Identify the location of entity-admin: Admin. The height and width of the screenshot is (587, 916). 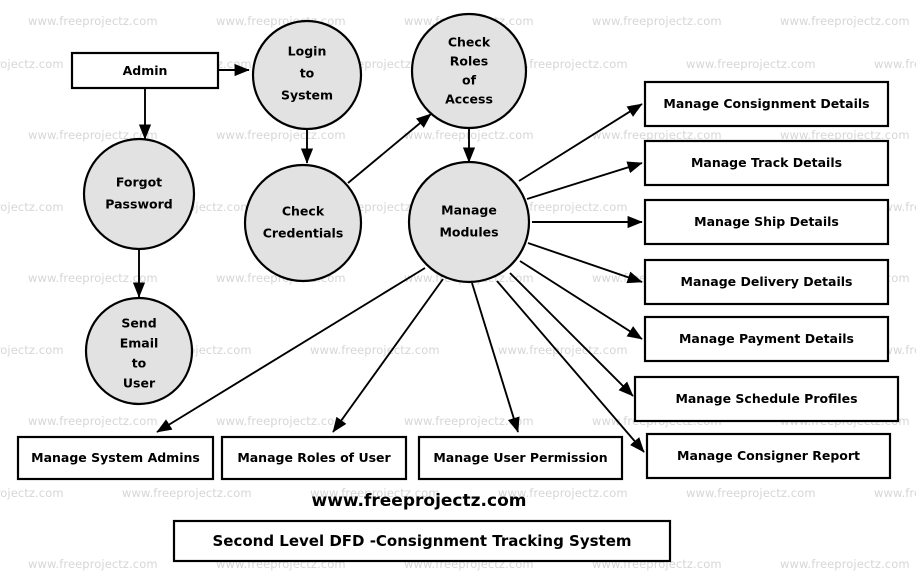
(145, 70).